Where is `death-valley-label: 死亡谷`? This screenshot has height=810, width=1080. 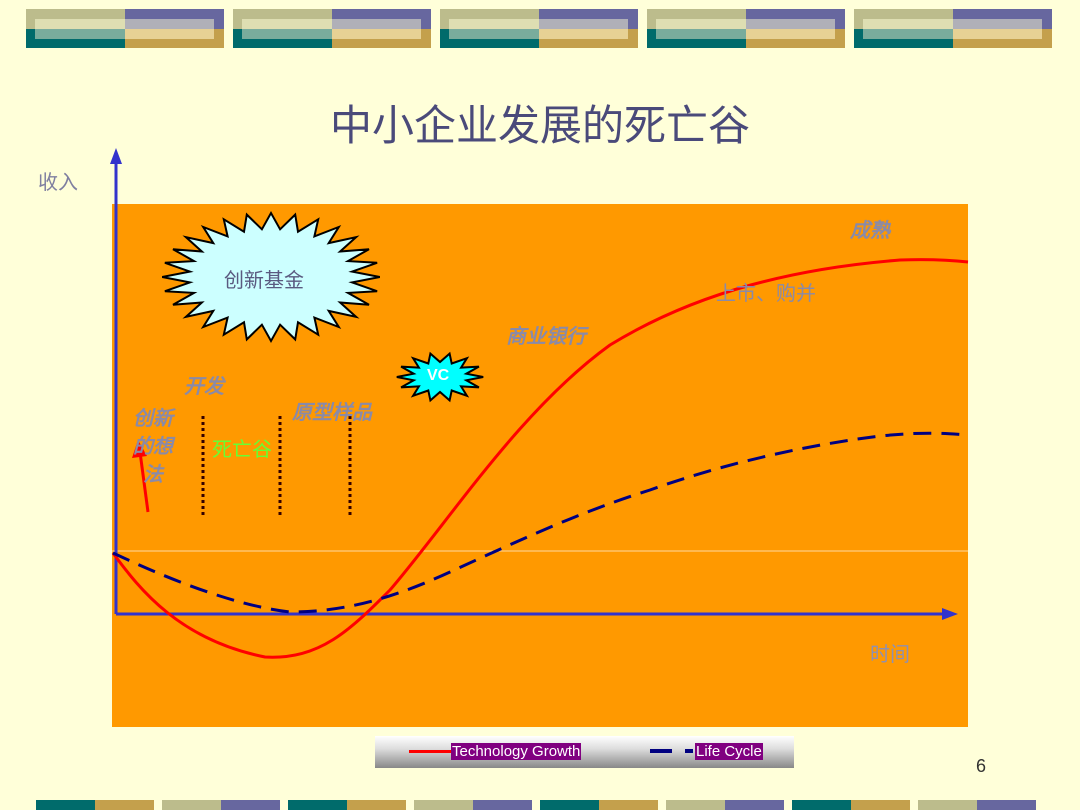 death-valley-label: 死亡谷 is located at coordinates (242, 449).